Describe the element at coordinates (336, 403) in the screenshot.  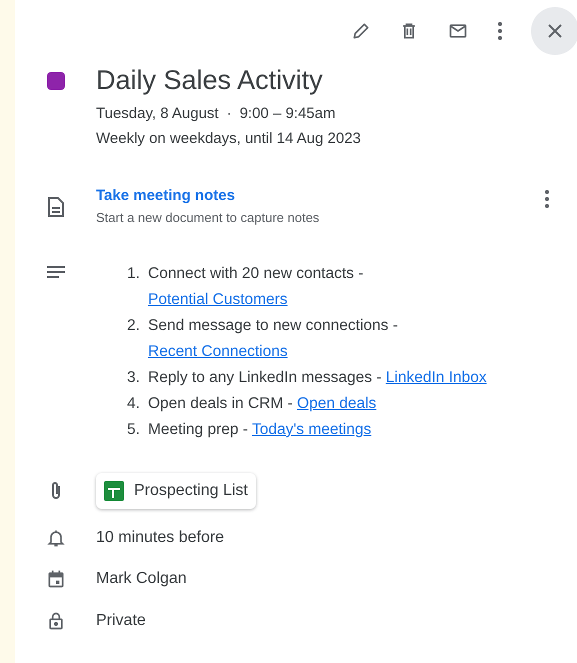
I see `list-item-link: Open deals` at that location.